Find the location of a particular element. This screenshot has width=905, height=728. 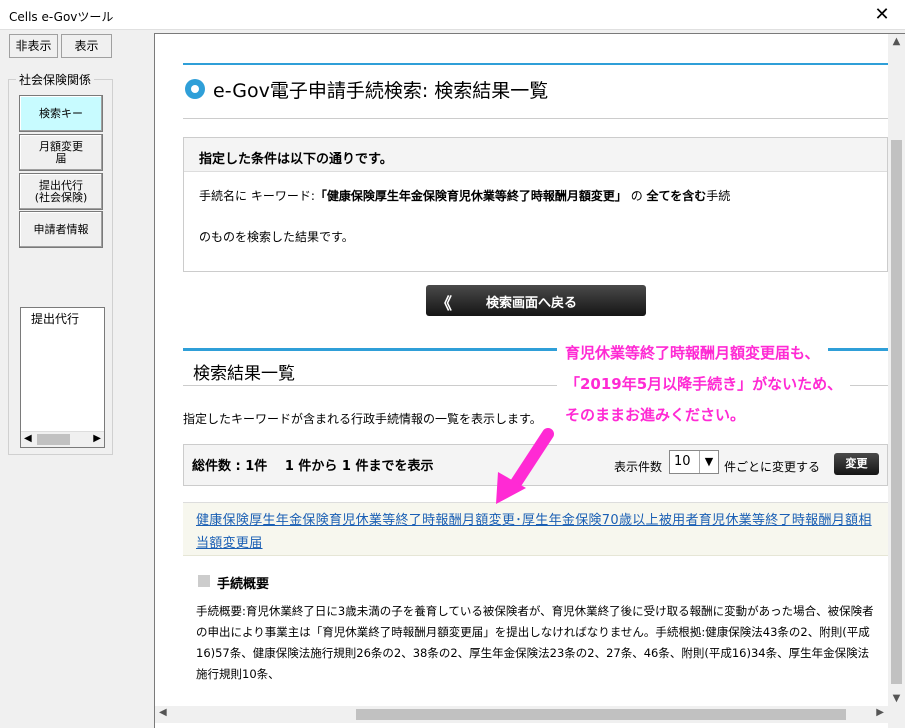

back-button-label: 検索画面へ戻る is located at coordinates (532, 303).